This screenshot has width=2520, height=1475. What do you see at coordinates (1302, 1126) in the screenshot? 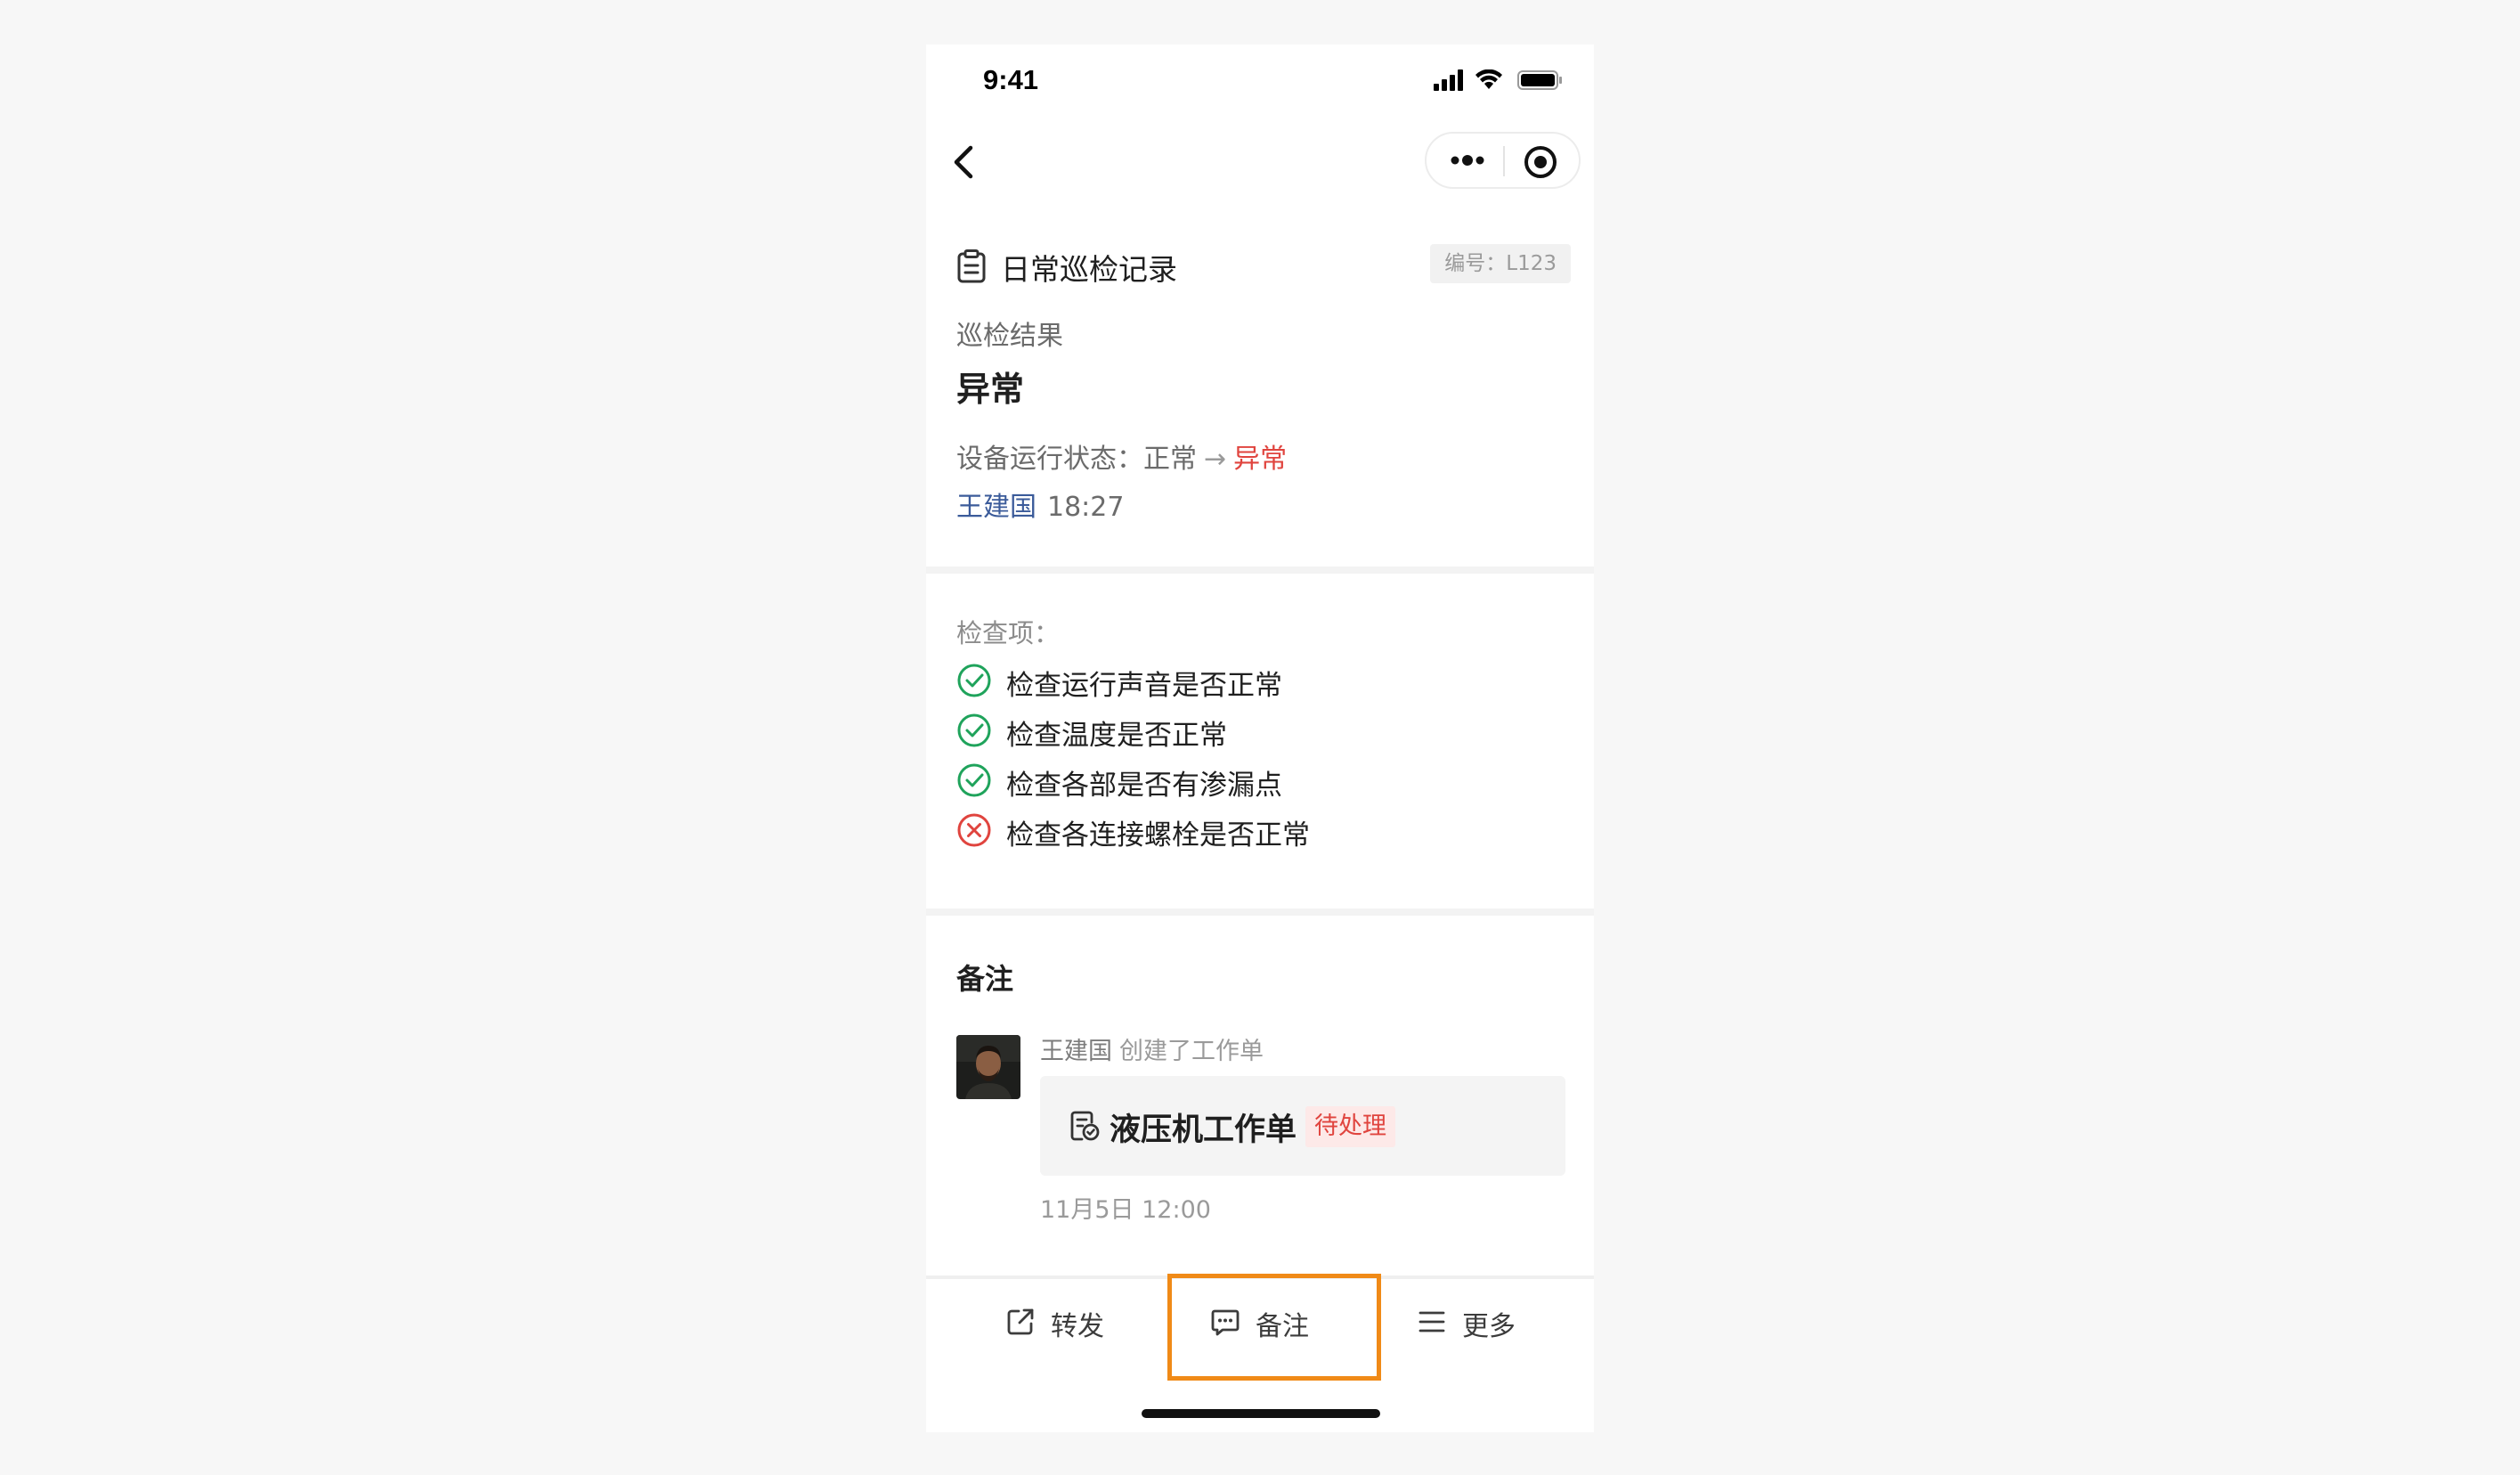
I see `work-order-card: 液压机工作单 待处理` at bounding box center [1302, 1126].